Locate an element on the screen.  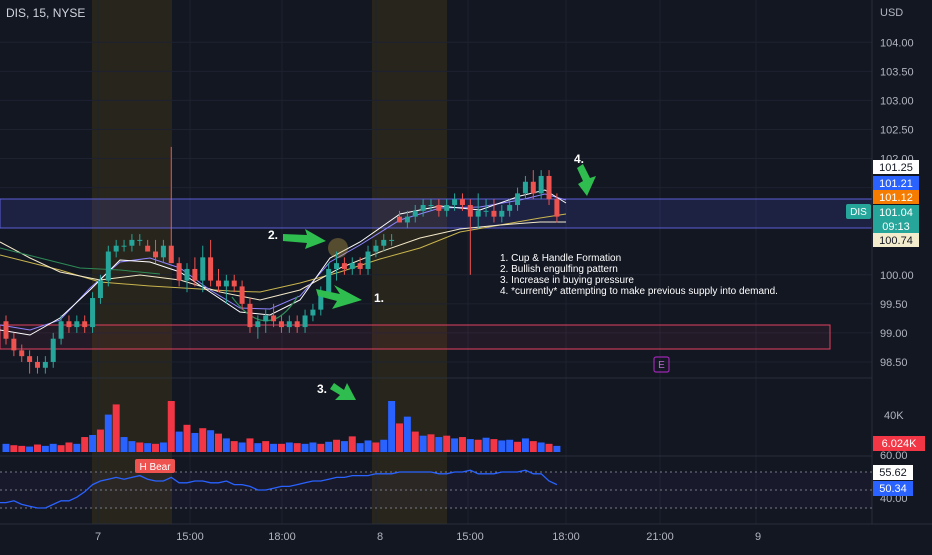
rsi-value-badge-white: 55.62 is located at coordinates (893, 472).